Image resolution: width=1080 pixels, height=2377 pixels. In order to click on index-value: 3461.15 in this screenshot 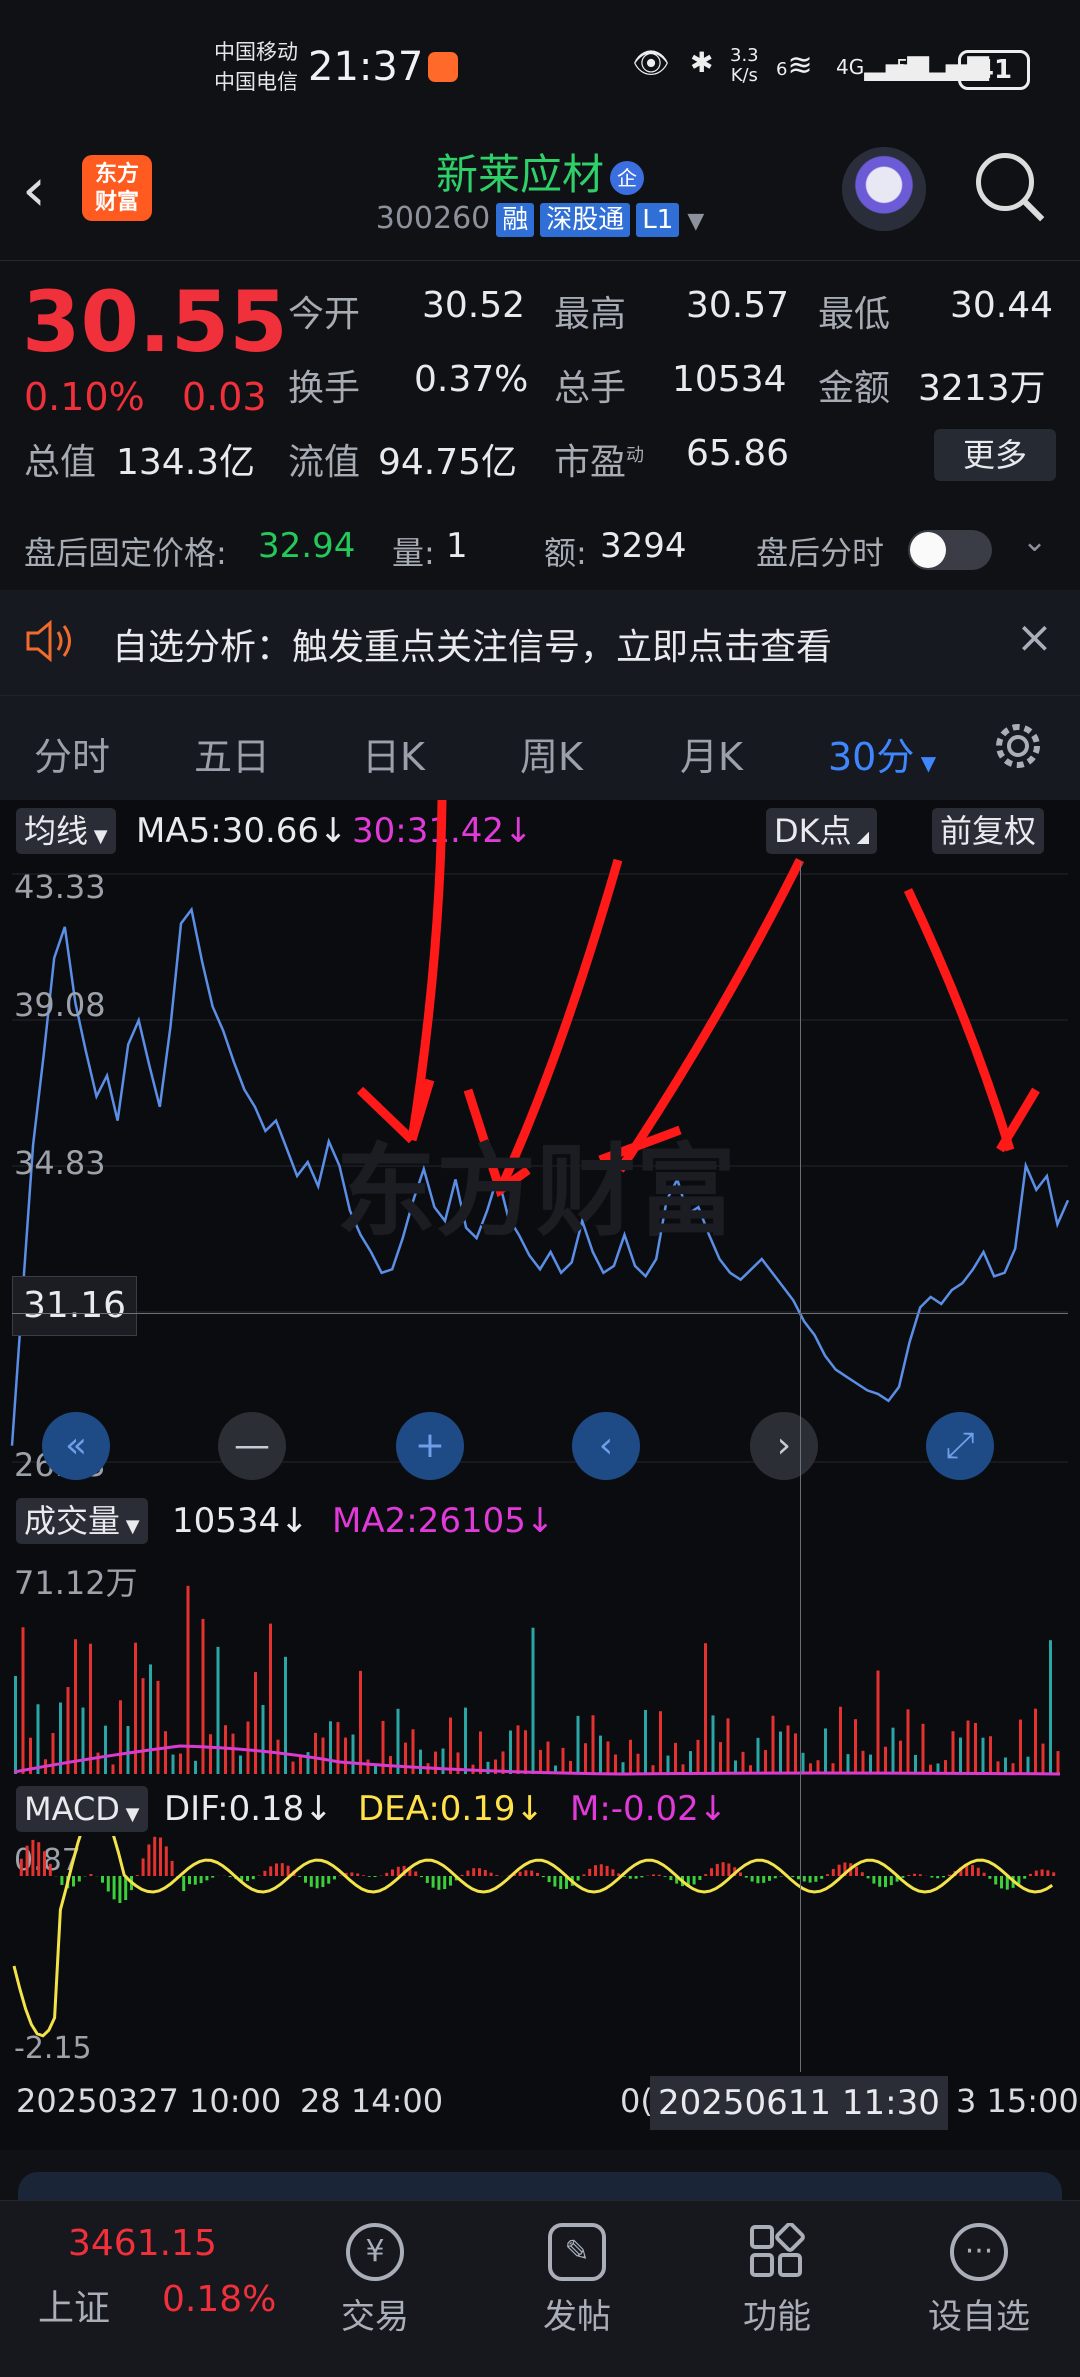, I will do `click(142, 2243)`.